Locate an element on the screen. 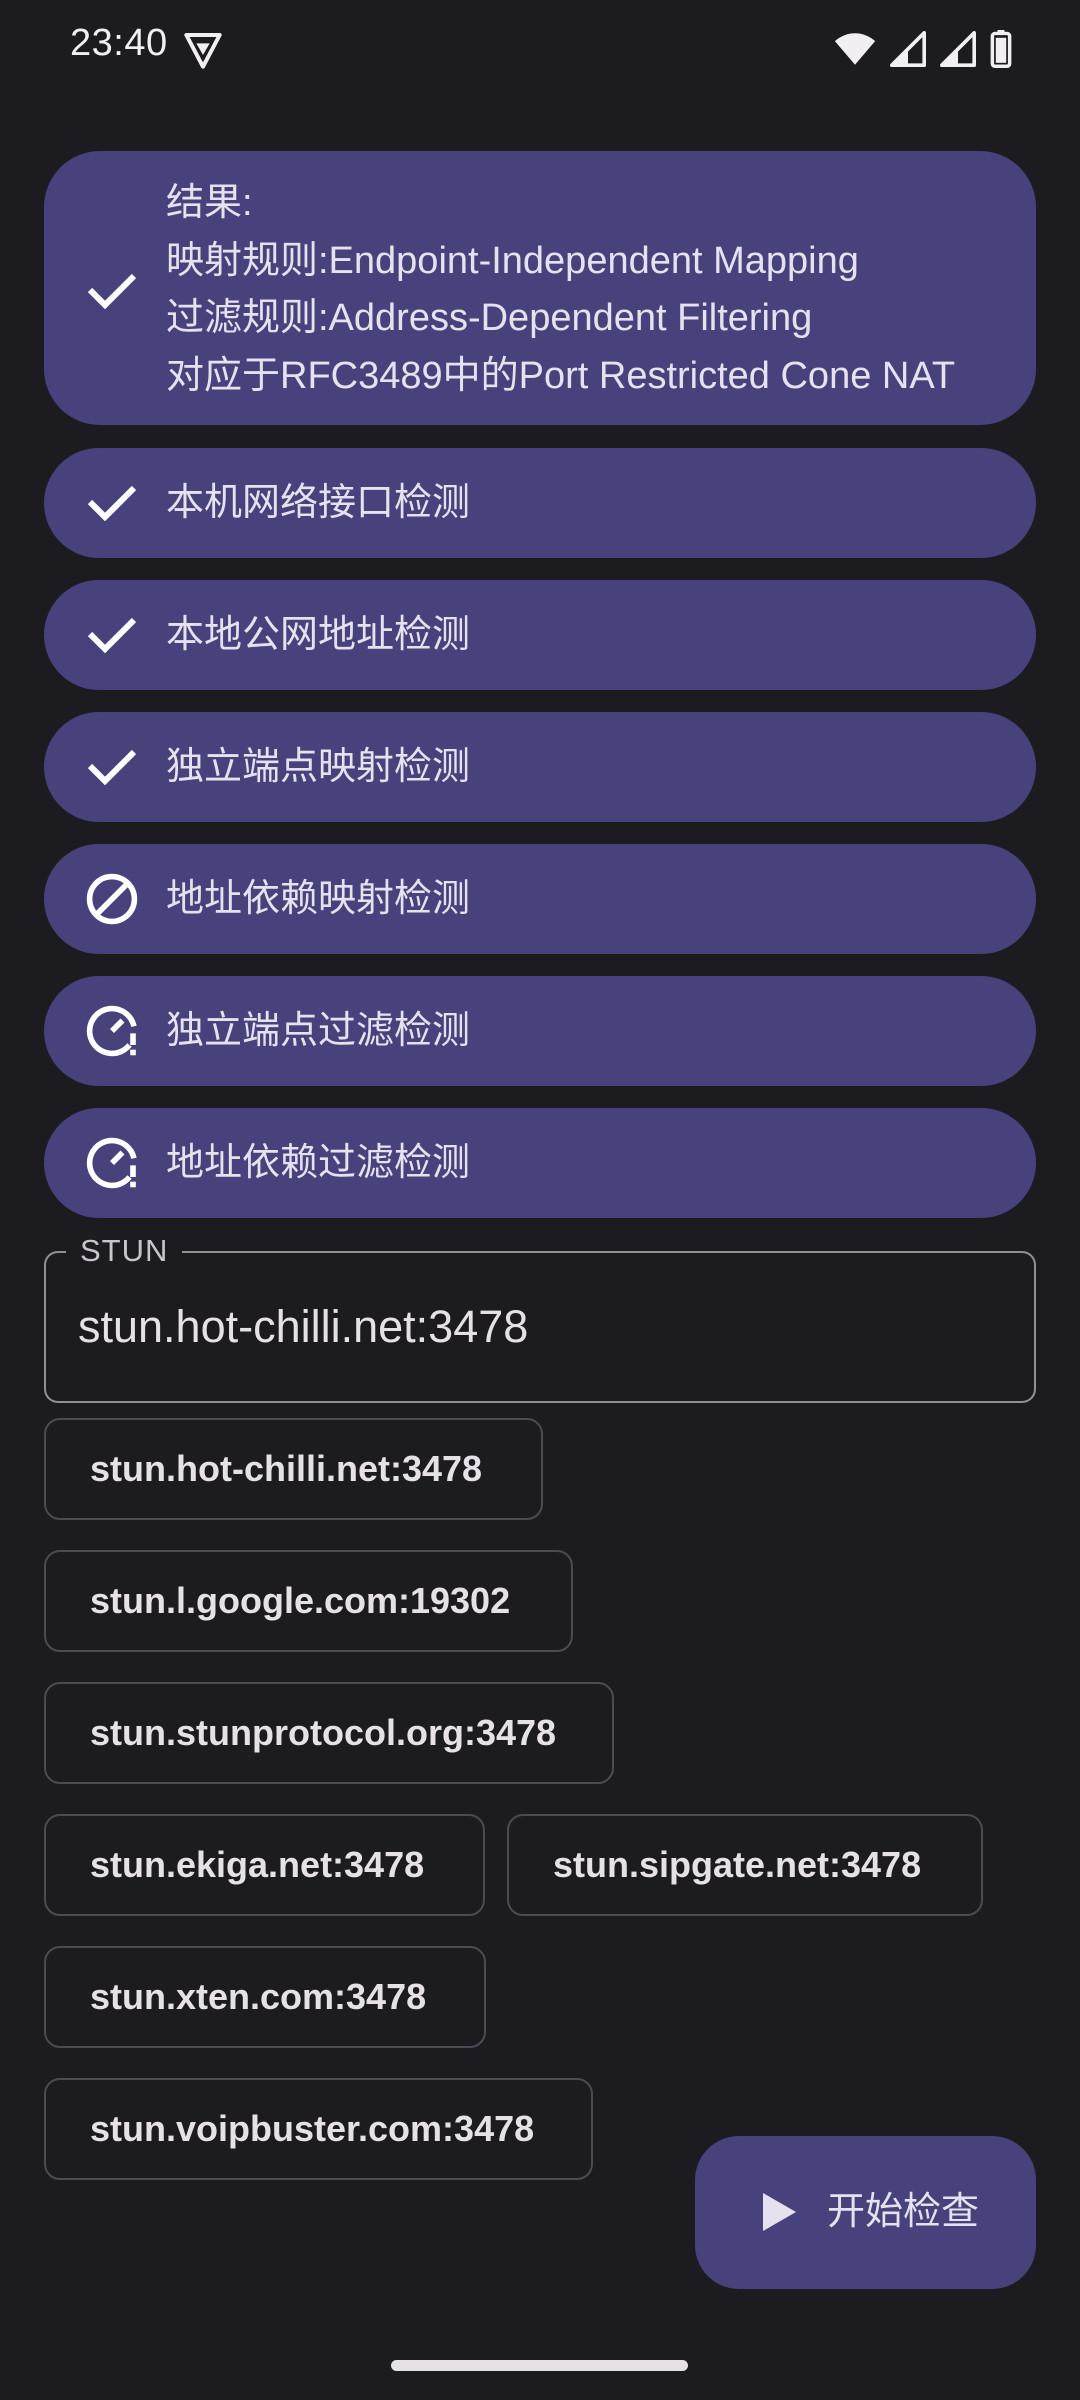 This screenshot has height=2400, width=1080. step-label: 独立端点映射检测 is located at coordinates (318, 767).